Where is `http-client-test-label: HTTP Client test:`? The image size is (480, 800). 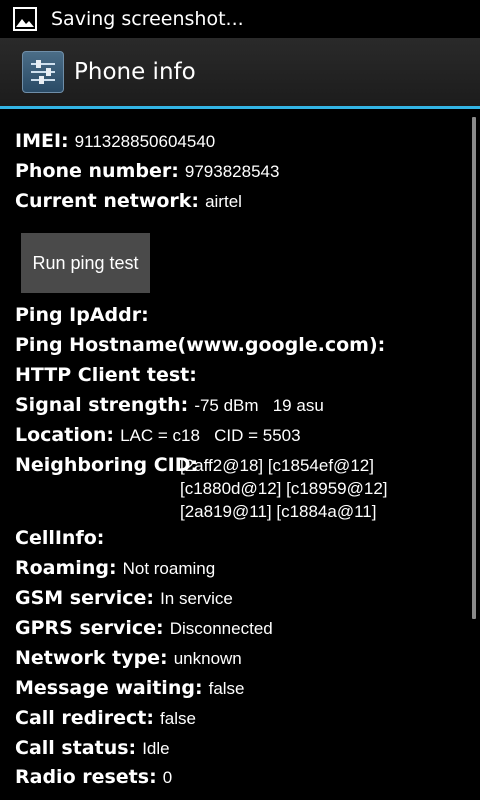
http-client-test-label: HTTP Client test: is located at coordinates (106, 375).